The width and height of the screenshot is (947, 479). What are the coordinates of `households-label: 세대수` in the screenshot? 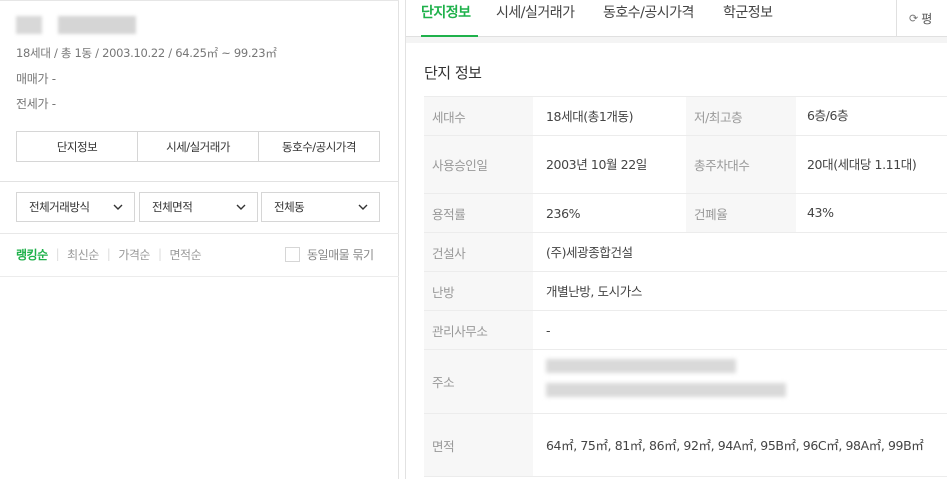 It's located at (478, 116).